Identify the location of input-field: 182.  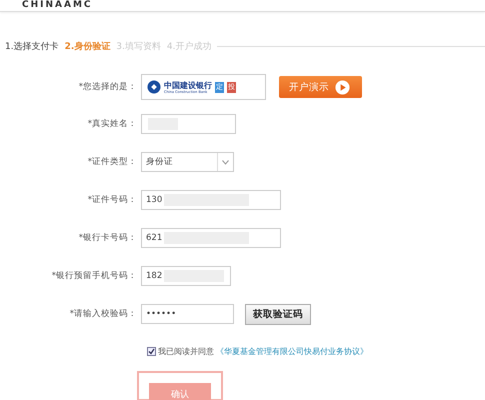
(186, 276).